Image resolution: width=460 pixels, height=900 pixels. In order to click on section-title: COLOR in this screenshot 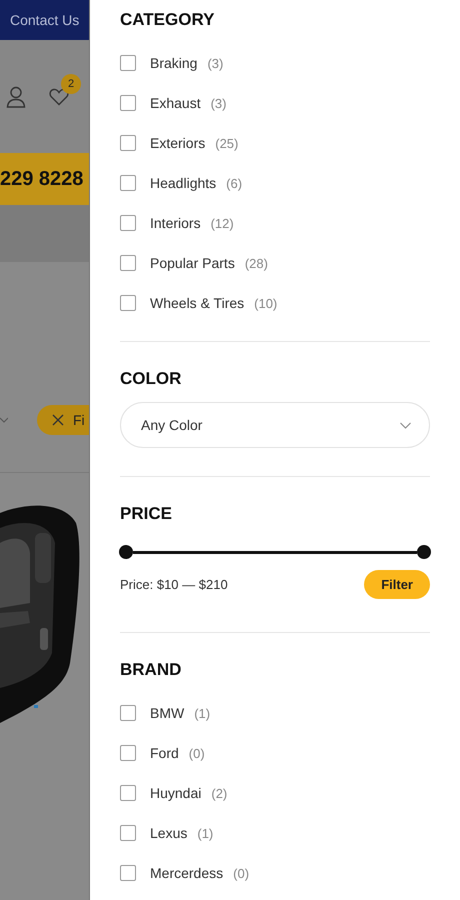, I will do `click(151, 379)`.